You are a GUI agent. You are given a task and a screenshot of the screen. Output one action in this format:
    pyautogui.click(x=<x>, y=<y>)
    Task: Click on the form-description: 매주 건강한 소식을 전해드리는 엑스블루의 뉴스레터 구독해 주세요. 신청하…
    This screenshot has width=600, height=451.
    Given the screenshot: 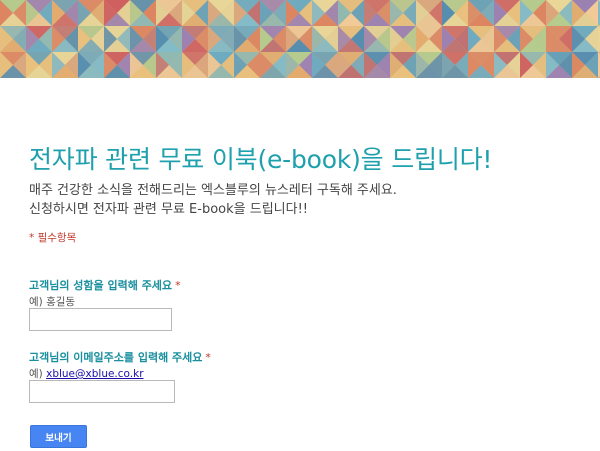 What is the action you would take?
    pyautogui.click(x=213, y=200)
    